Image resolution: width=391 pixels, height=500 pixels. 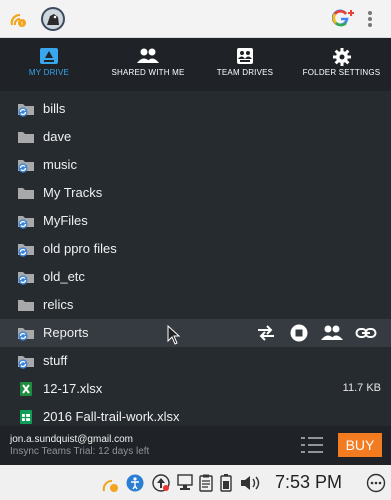 I want to click on update-icon, so click(x=161, y=485).